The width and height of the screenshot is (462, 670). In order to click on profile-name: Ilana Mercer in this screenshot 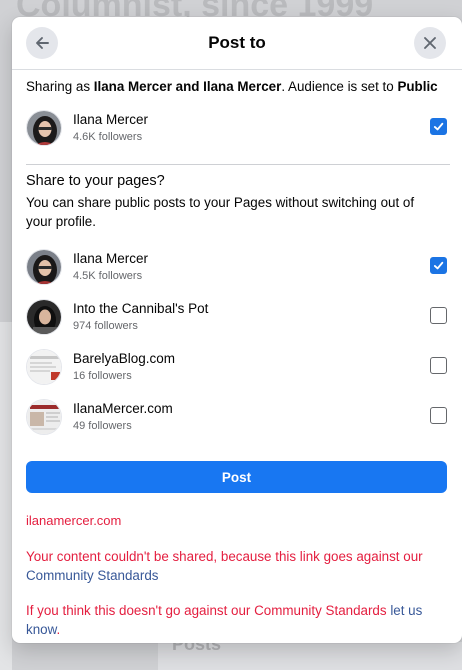, I will do `click(111, 119)`.